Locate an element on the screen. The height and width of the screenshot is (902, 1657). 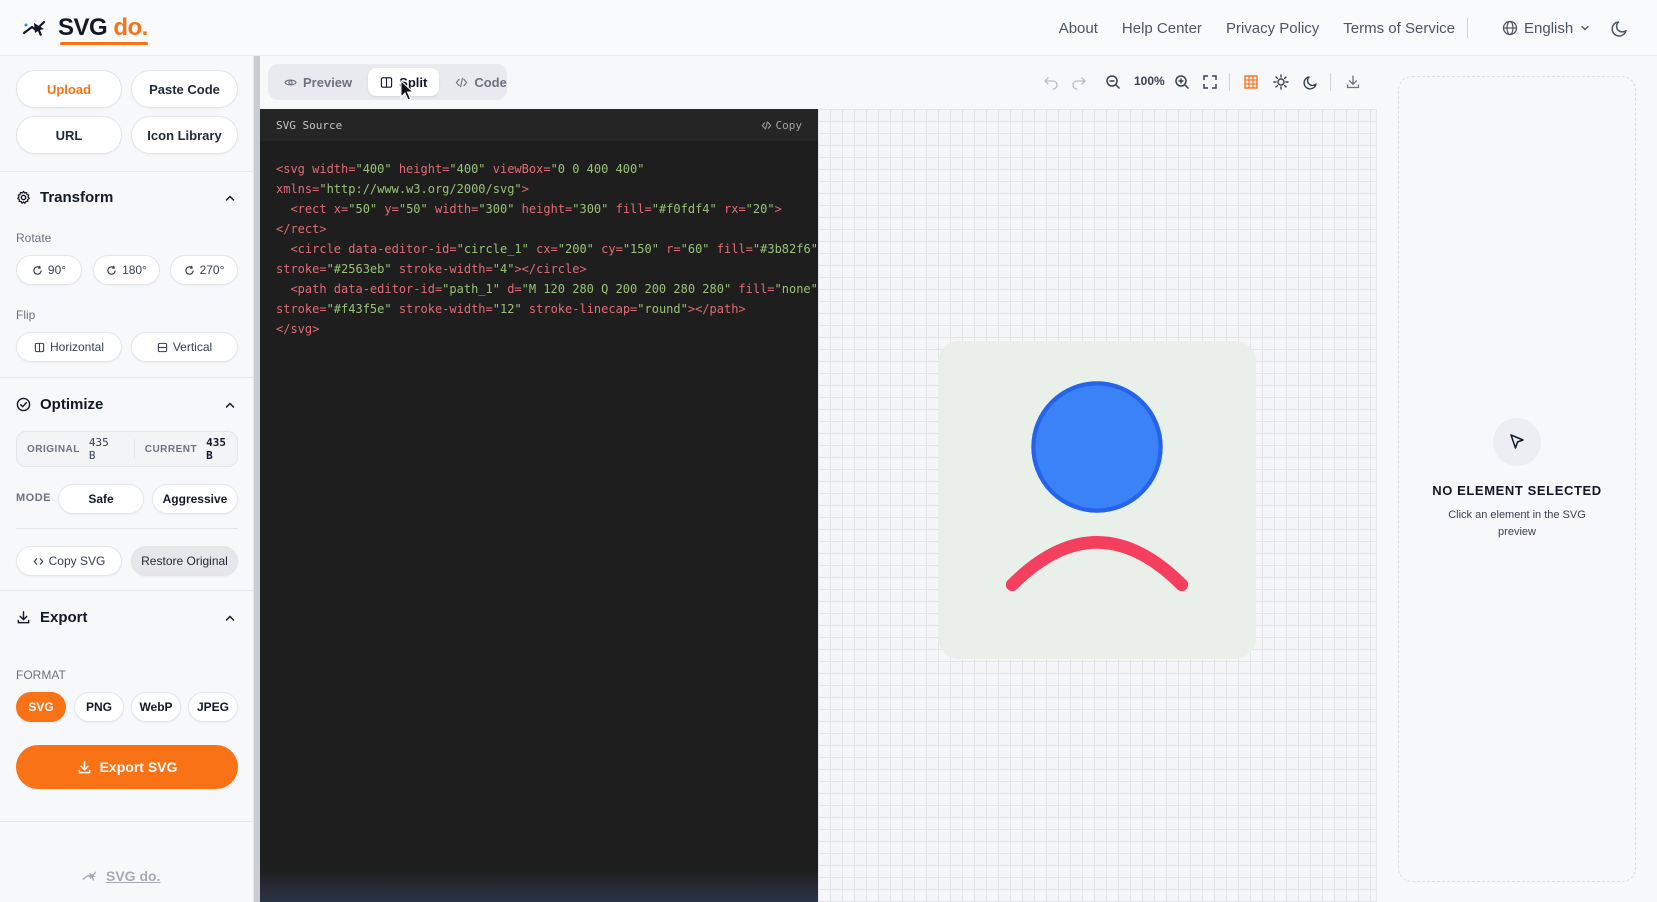
format-webp-button: WebP is located at coordinates (156, 707).